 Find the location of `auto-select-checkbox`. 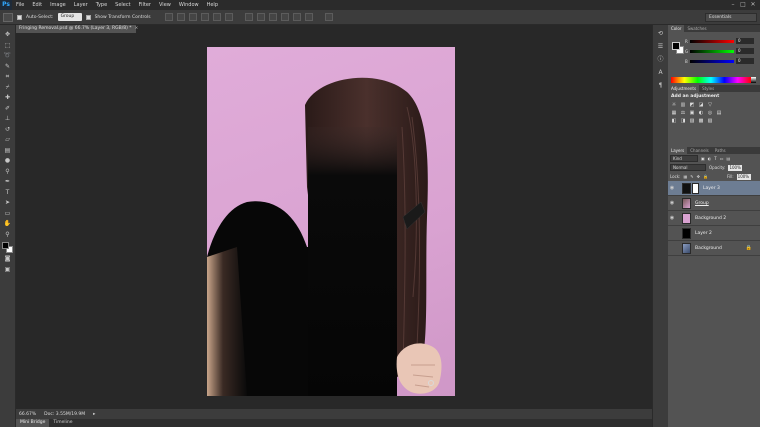

auto-select-checkbox is located at coordinates (19, 17).